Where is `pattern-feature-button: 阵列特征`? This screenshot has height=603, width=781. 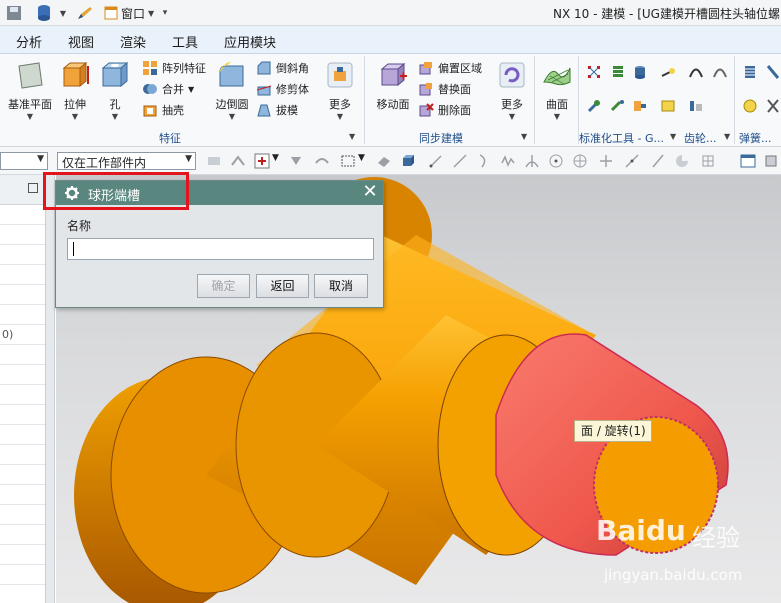 pattern-feature-button: 阵列特征 is located at coordinates (174, 68).